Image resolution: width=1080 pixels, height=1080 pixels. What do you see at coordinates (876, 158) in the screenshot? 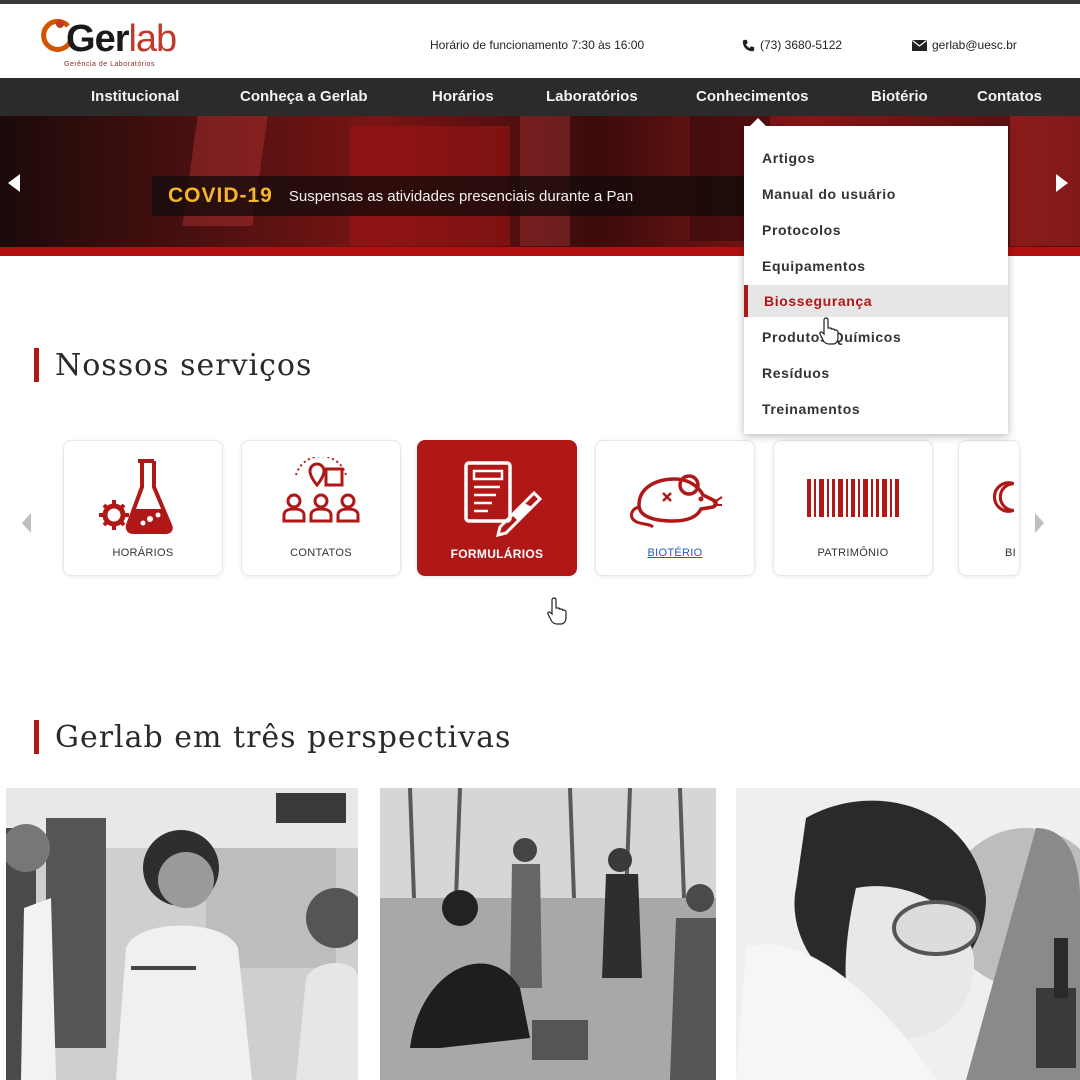
I see `dropdown-item-artigos: Artigos` at bounding box center [876, 158].